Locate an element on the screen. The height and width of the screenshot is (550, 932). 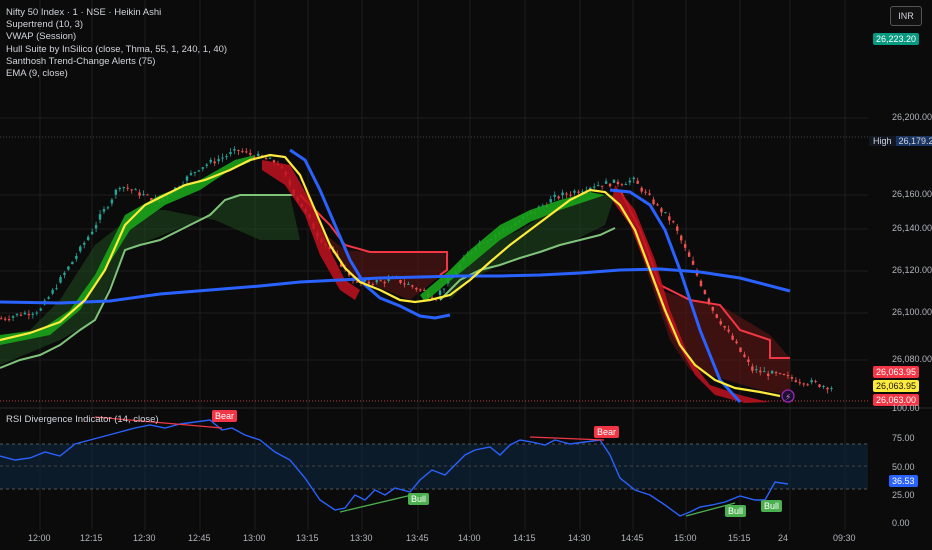
time-tick: 09:30 is located at coordinates (844, 538).